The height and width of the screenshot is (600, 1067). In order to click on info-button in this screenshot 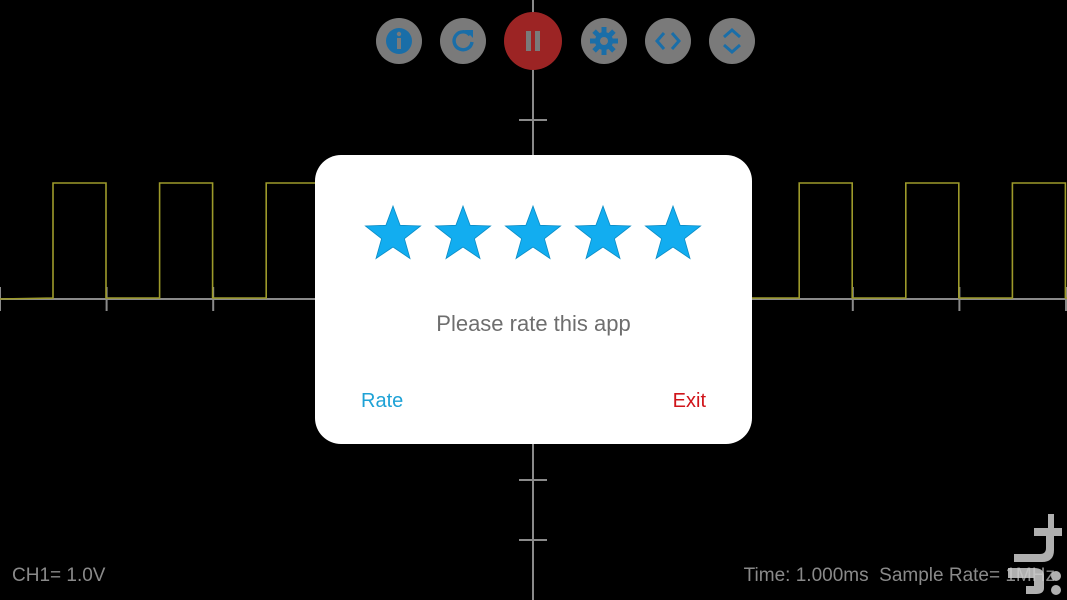, I will do `click(399, 41)`.